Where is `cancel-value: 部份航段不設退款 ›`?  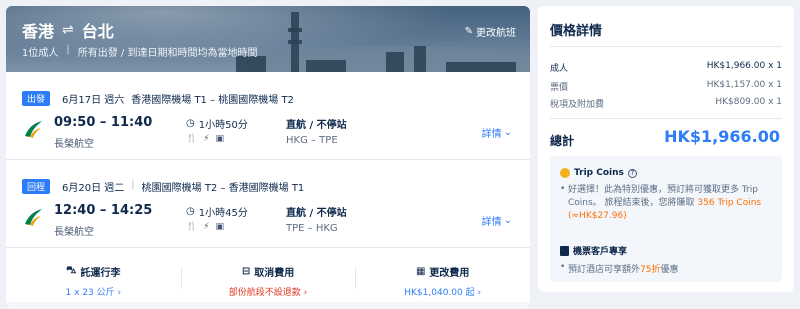 cancel-value: 部份航段不設退款 › is located at coordinates (268, 291).